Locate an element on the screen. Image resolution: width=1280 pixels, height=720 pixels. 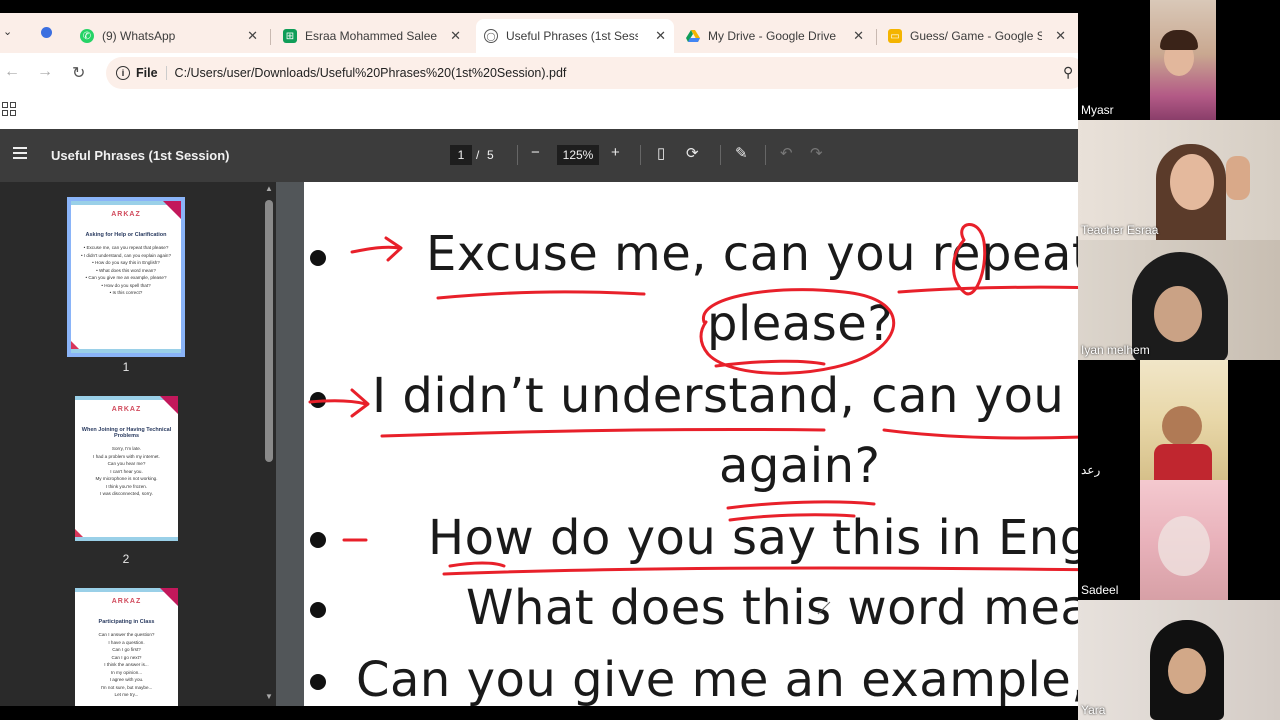
zoom-level-input: 125% is located at coordinates (578, 155).